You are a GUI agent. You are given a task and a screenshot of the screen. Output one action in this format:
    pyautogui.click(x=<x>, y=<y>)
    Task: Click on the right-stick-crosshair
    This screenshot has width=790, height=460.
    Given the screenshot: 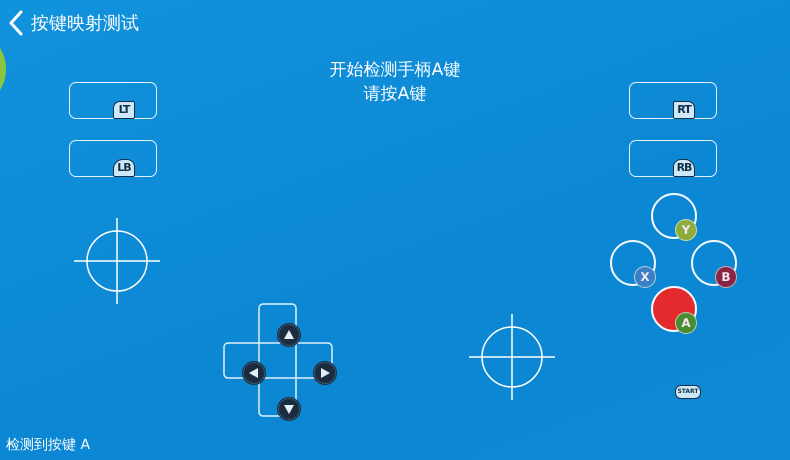 What is the action you would take?
    pyautogui.click(x=512, y=357)
    